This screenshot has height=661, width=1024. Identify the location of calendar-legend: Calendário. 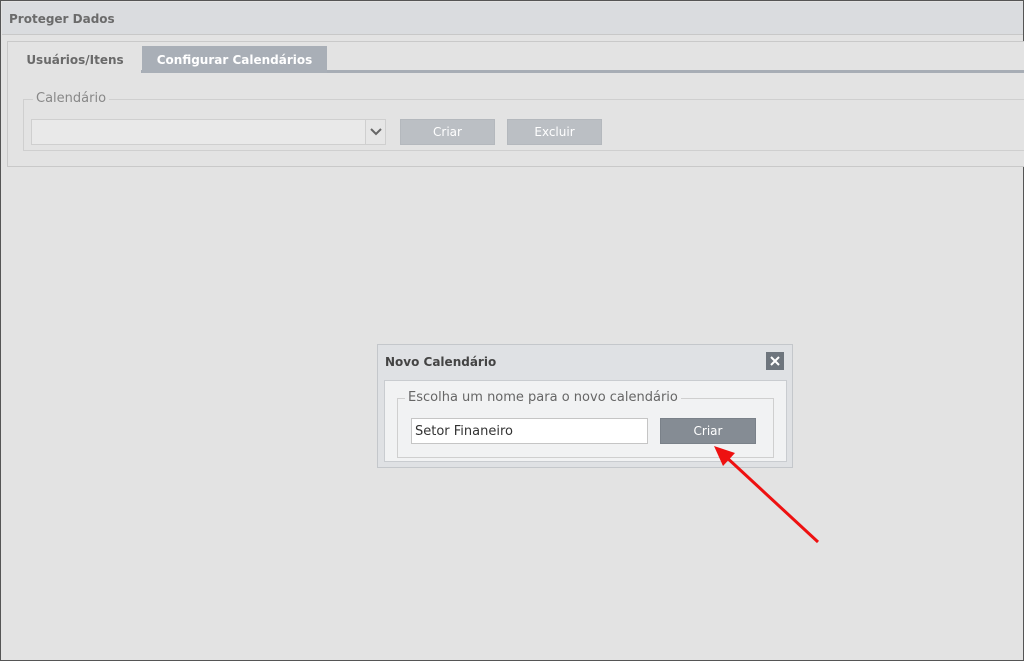
(71, 98).